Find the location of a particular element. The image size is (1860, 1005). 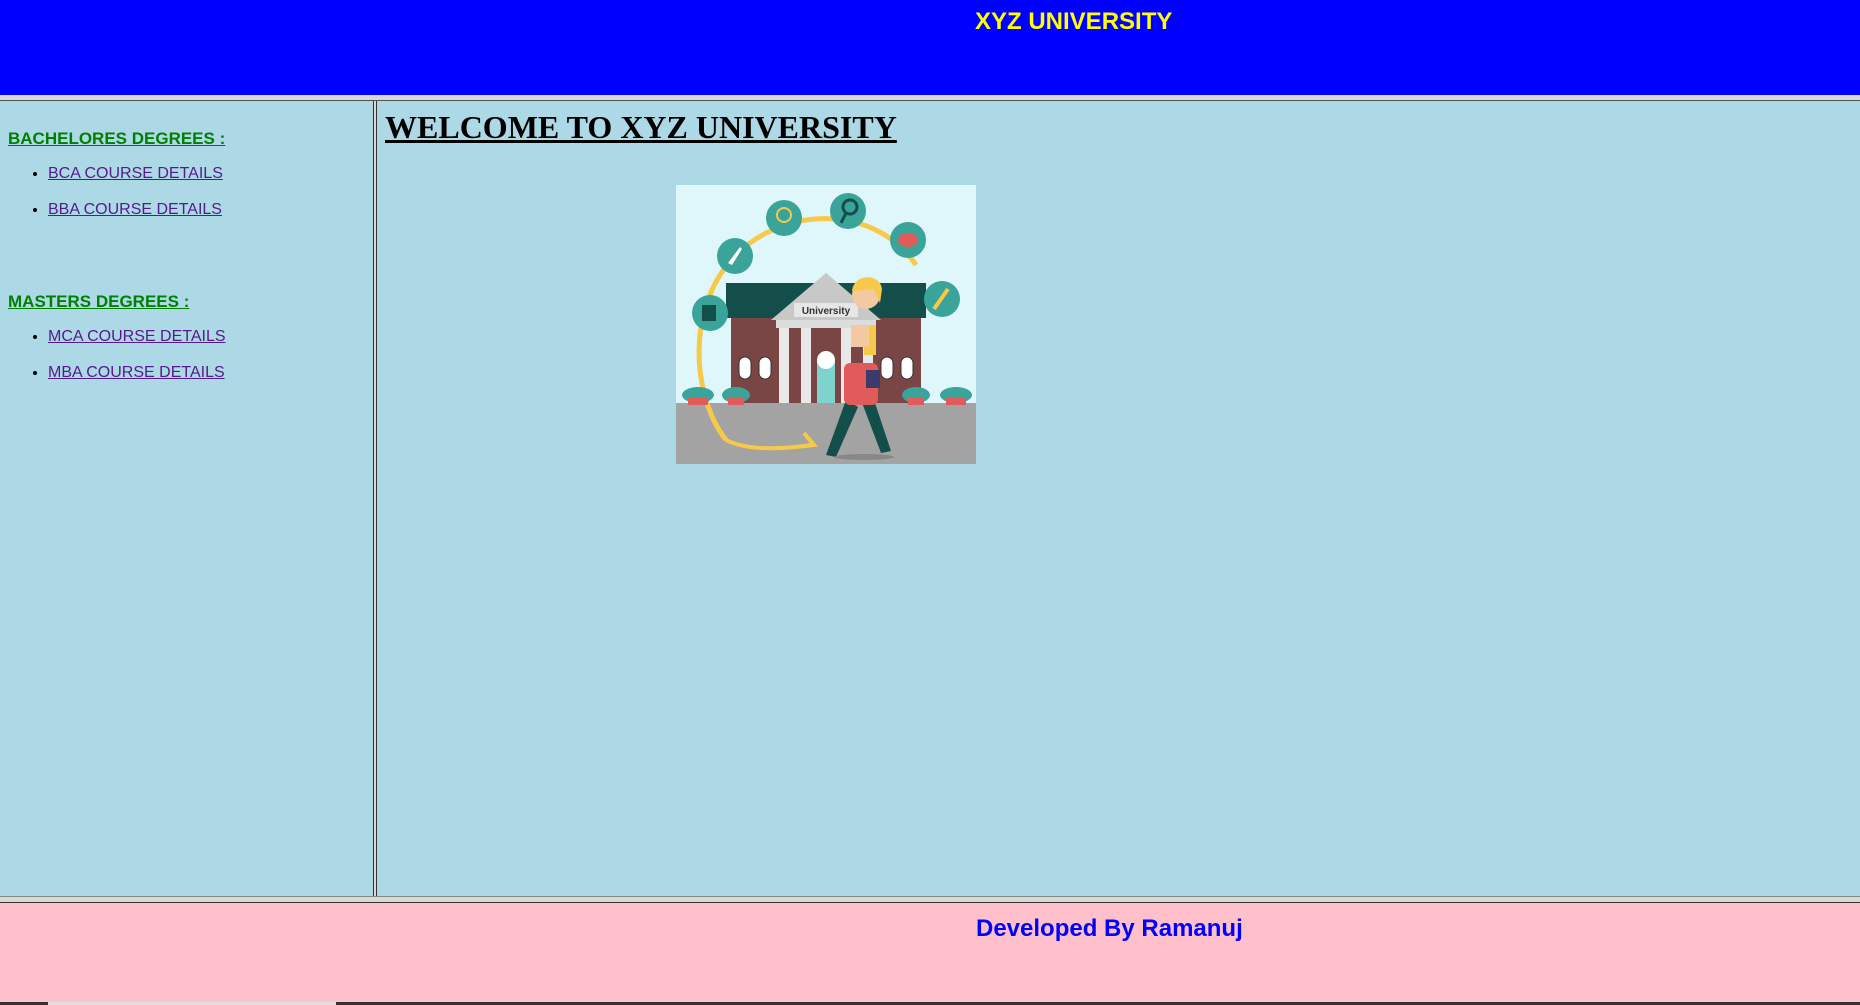

list-item: BBA COURSE DETAILS is located at coordinates (135, 218).